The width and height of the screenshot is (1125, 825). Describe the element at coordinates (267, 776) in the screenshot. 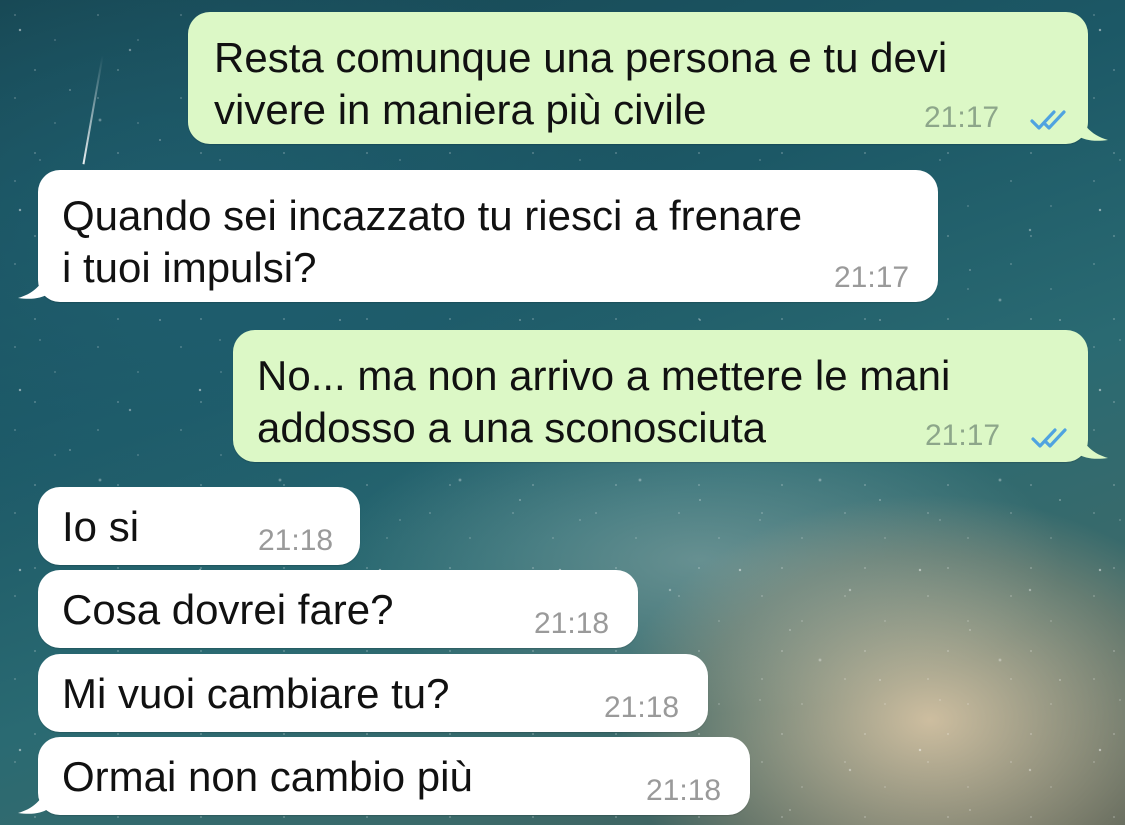

I see `message-text: Ormai non cambio più` at that location.